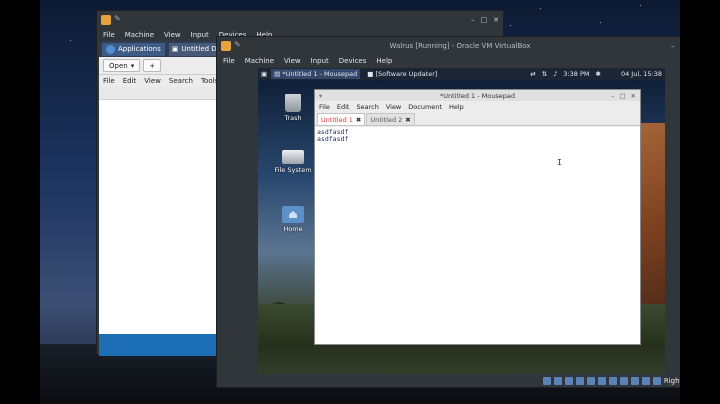 This screenshot has height=404, width=720. What do you see at coordinates (337, 119) in the screenshot?
I see `tab-label: Untitled 1` at bounding box center [337, 119].